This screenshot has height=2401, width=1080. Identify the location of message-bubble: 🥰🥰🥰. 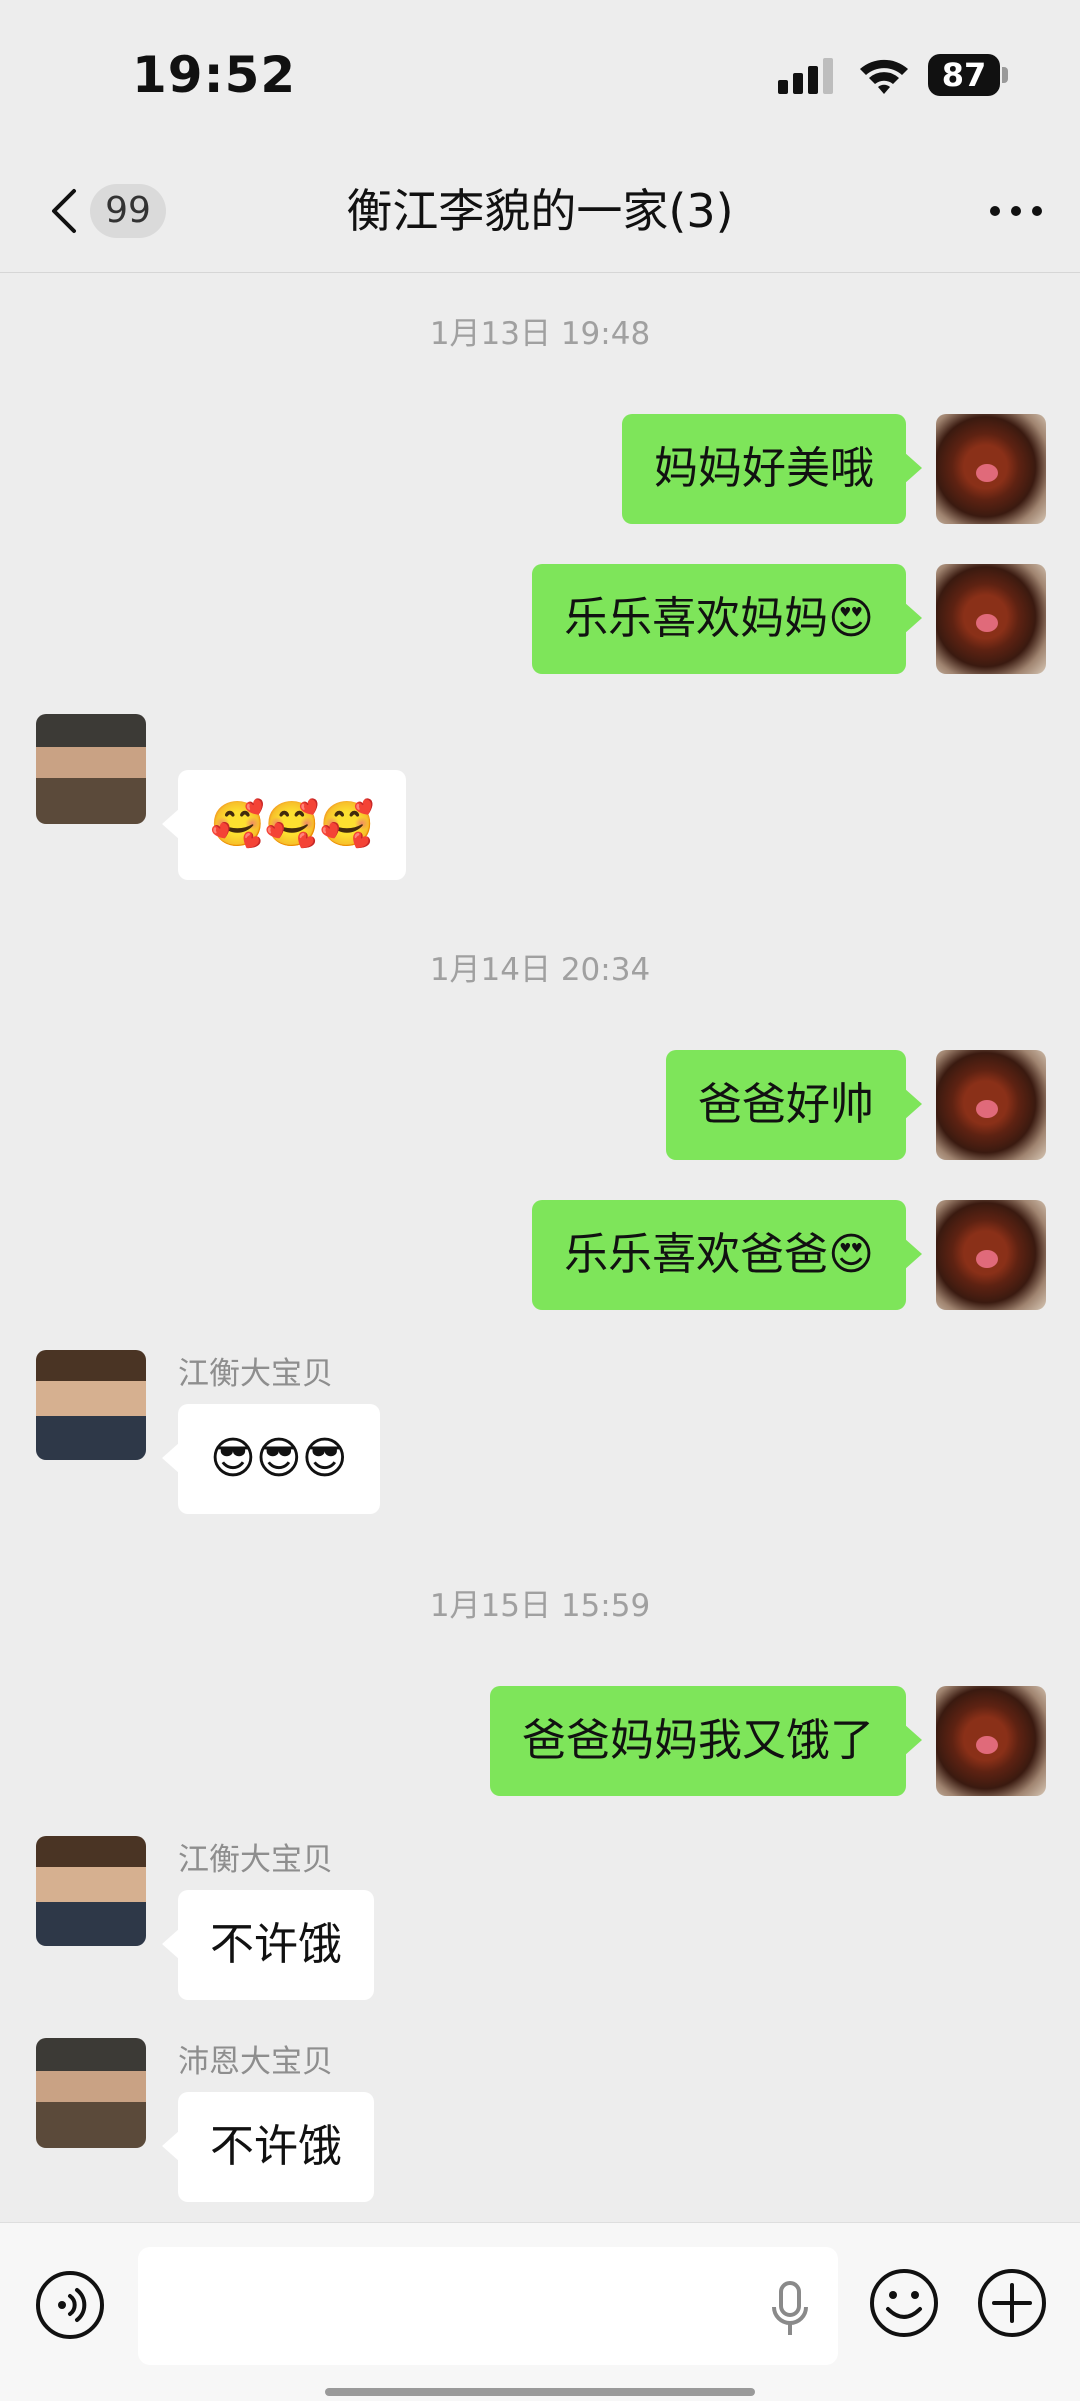
(284, 825).